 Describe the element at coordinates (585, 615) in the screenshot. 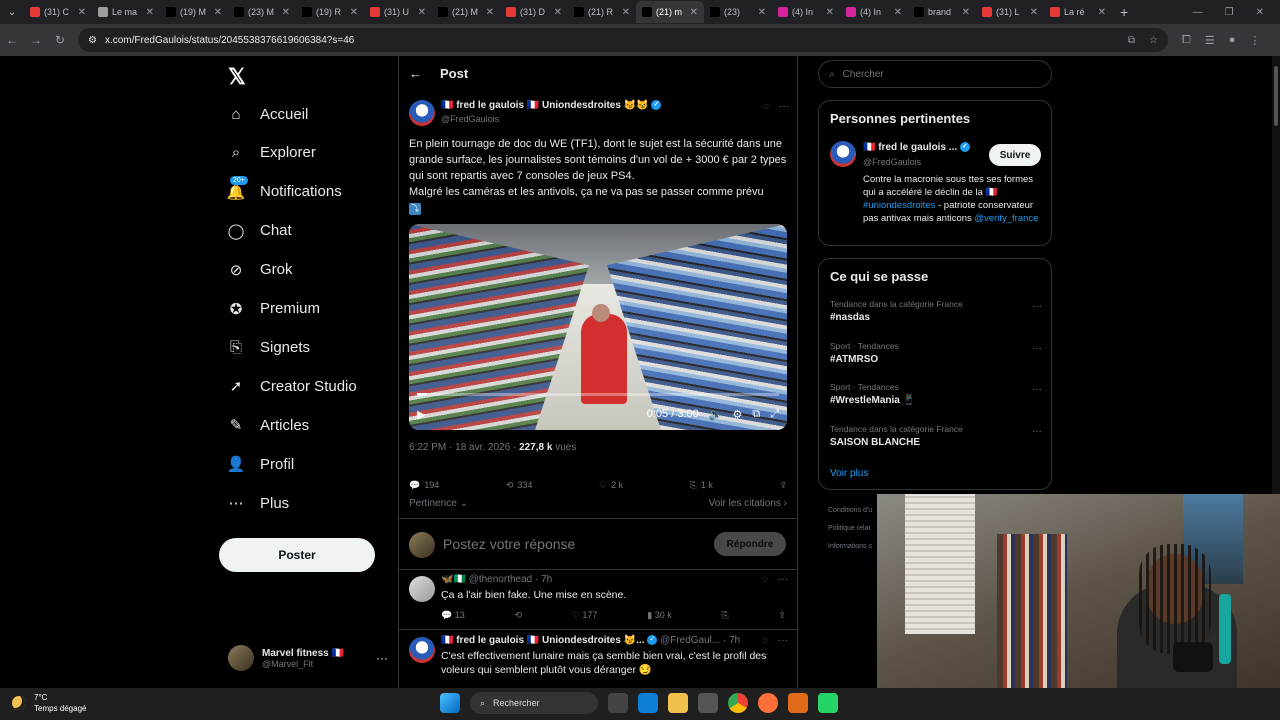

I see `like-action: ♡ 177` at that location.